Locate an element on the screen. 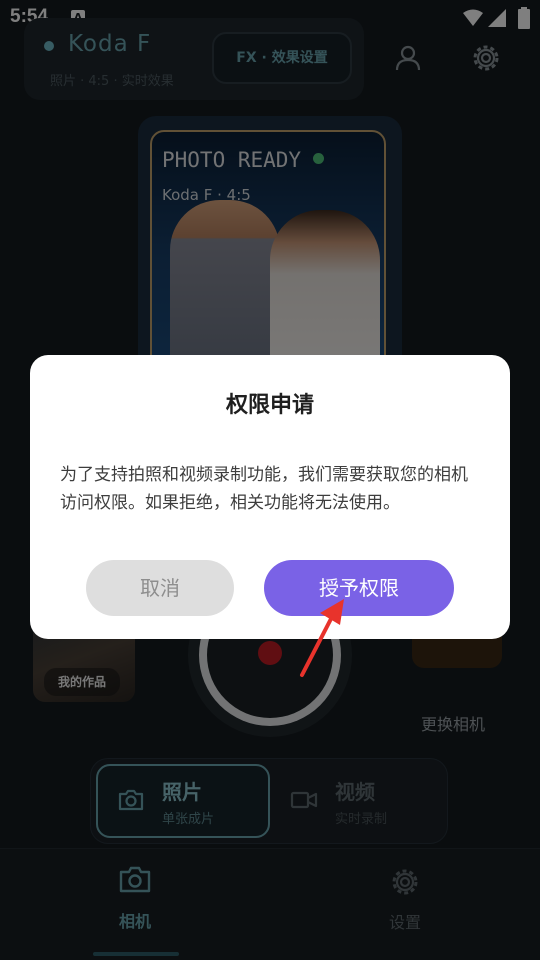  annotation-arrow-icon is located at coordinates (322, 638).